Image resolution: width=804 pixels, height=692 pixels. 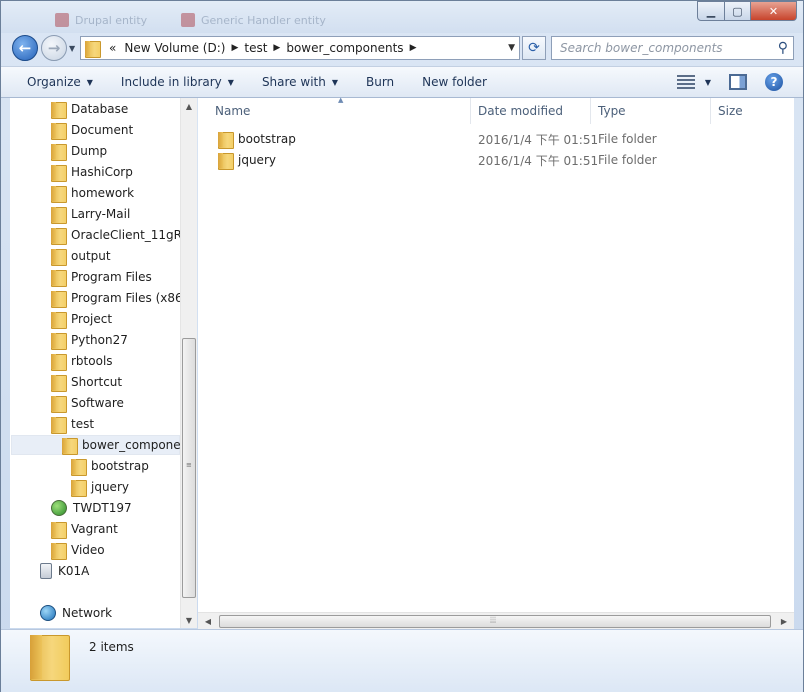 I want to click on scrollbar-thumb: ⦙⦙⦙, so click(x=495, y=621).